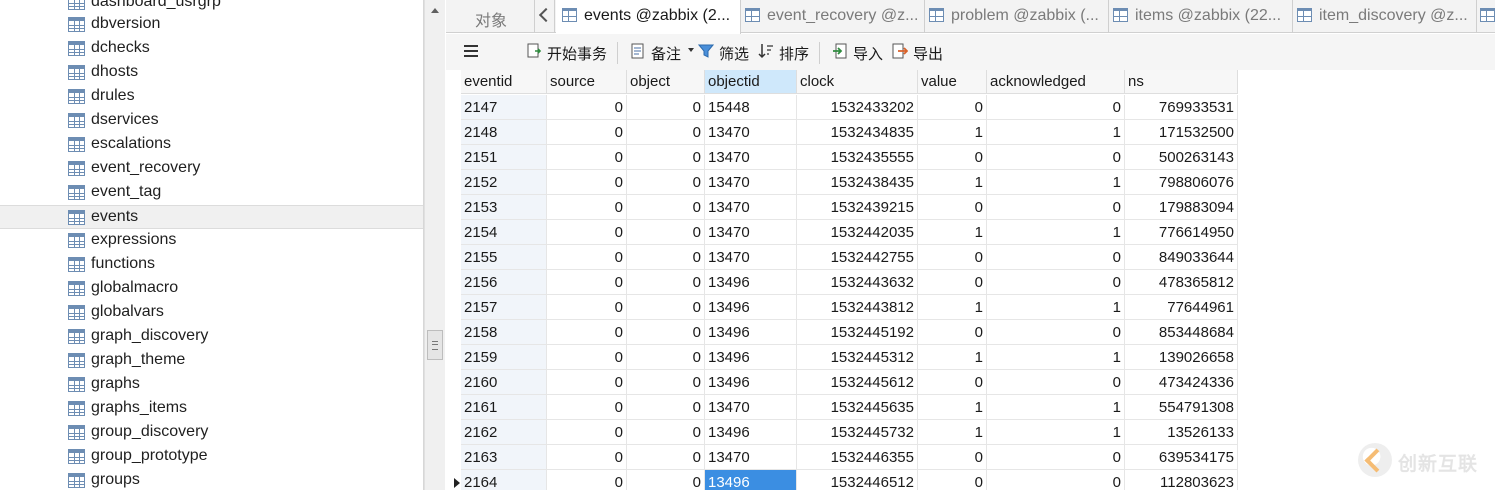 The width and height of the screenshot is (1495, 490). I want to click on table-row: 2157 0 0 13496 1532443812 1 1 77644961, so click(842, 307).